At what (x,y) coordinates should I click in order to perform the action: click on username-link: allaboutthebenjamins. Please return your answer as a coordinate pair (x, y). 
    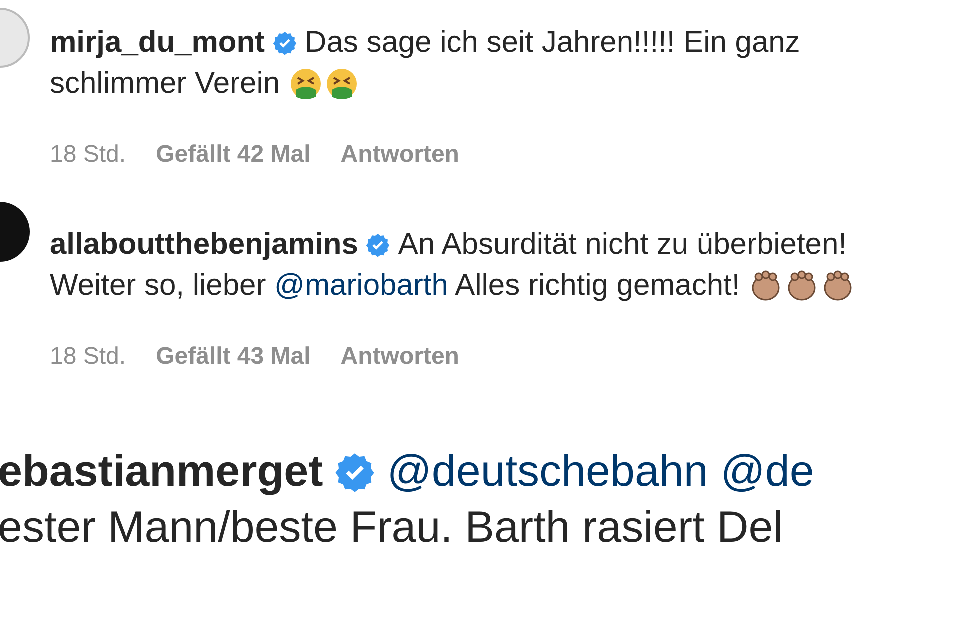
    Looking at the image, I should click on (204, 244).